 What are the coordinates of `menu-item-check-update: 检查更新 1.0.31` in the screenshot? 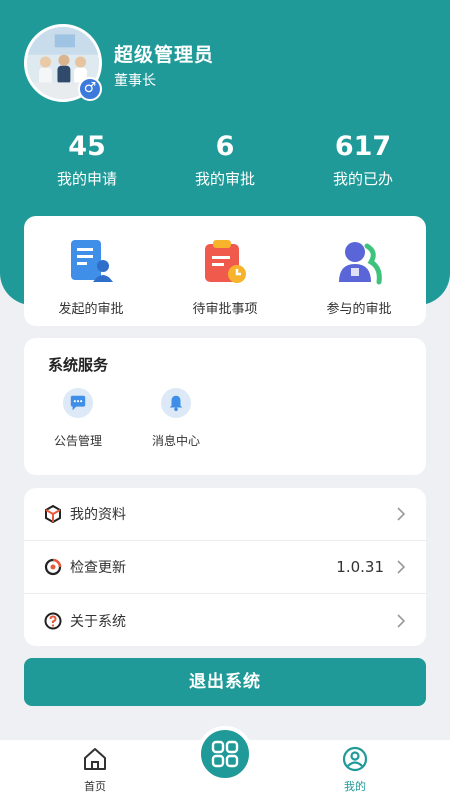 It's located at (225, 567).